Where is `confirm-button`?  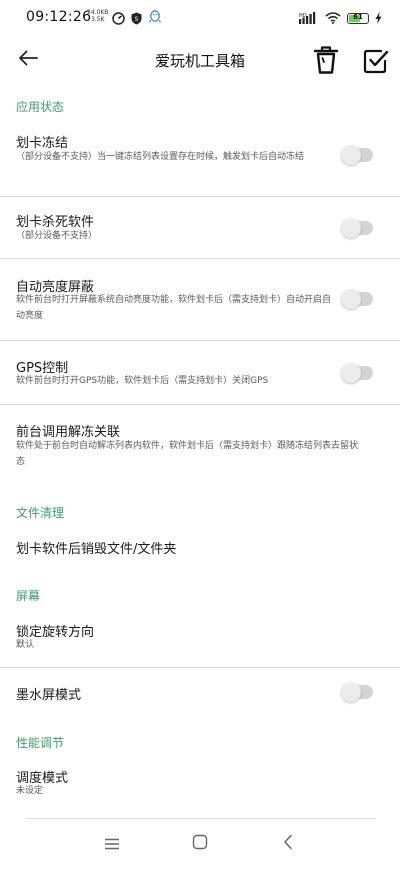 confirm-button is located at coordinates (375, 60).